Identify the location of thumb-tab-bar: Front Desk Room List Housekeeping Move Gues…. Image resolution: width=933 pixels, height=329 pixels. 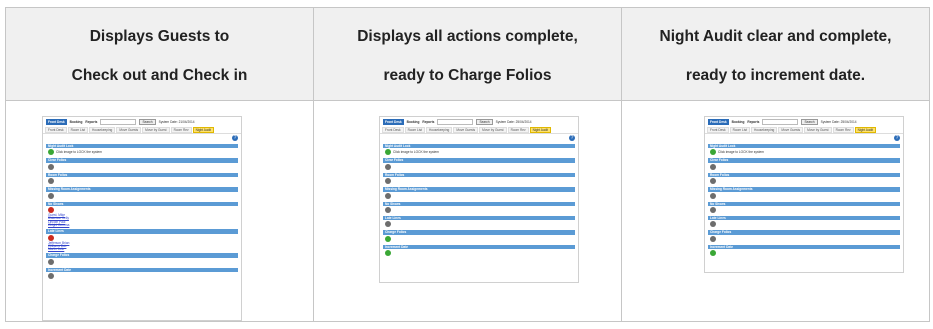
(142, 130).